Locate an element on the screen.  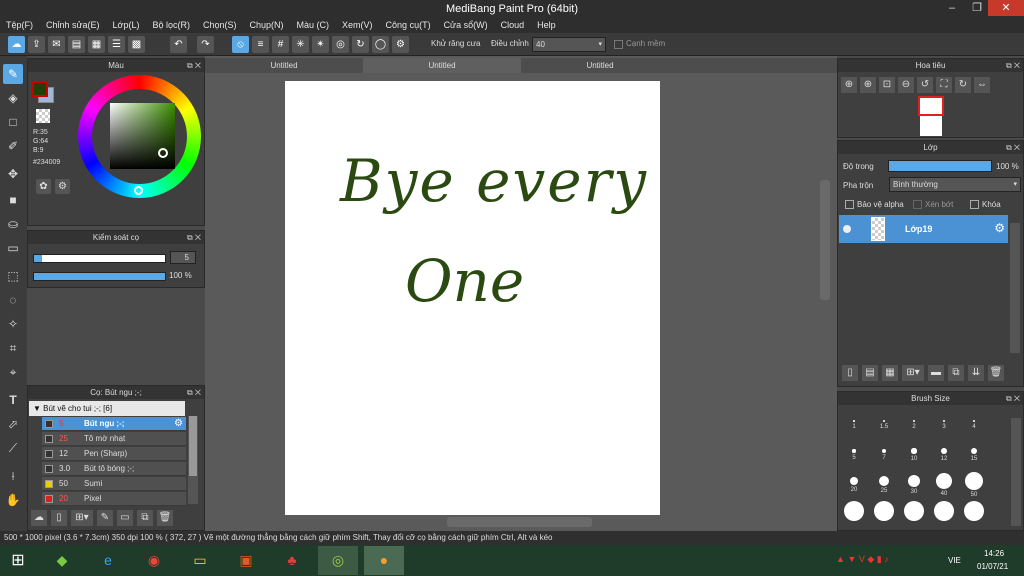
brush-row: 25 Tô mờ nhạt is located at coordinates (114, 439).